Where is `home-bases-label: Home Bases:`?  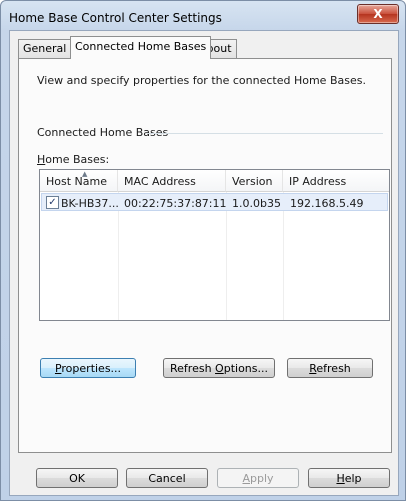 home-bases-label: Home Bases: is located at coordinates (73, 159).